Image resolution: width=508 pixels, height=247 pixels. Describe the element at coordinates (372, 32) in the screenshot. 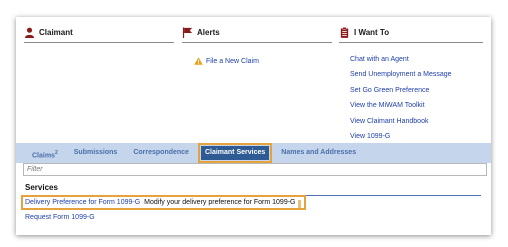

I see `iwant-title: I Want To` at that location.